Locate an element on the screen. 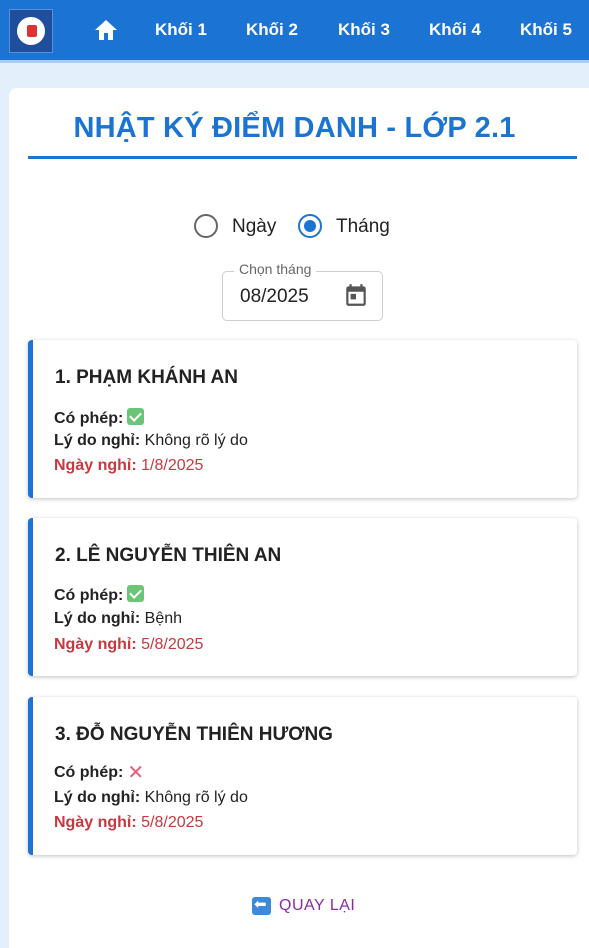 This screenshot has width=589, height=948. date-value: 1/8/2025 is located at coordinates (172, 465).